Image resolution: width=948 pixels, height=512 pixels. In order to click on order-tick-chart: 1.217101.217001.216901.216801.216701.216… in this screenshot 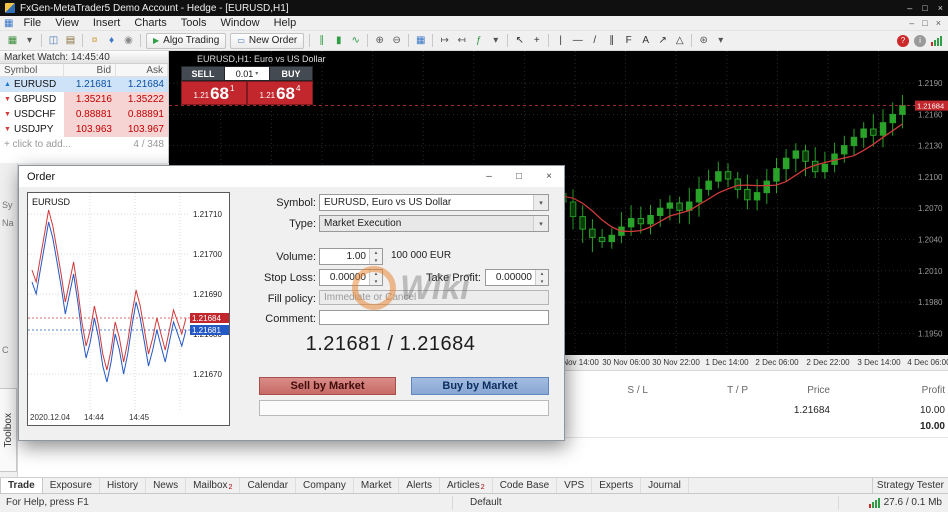, I will do `click(128, 309)`.